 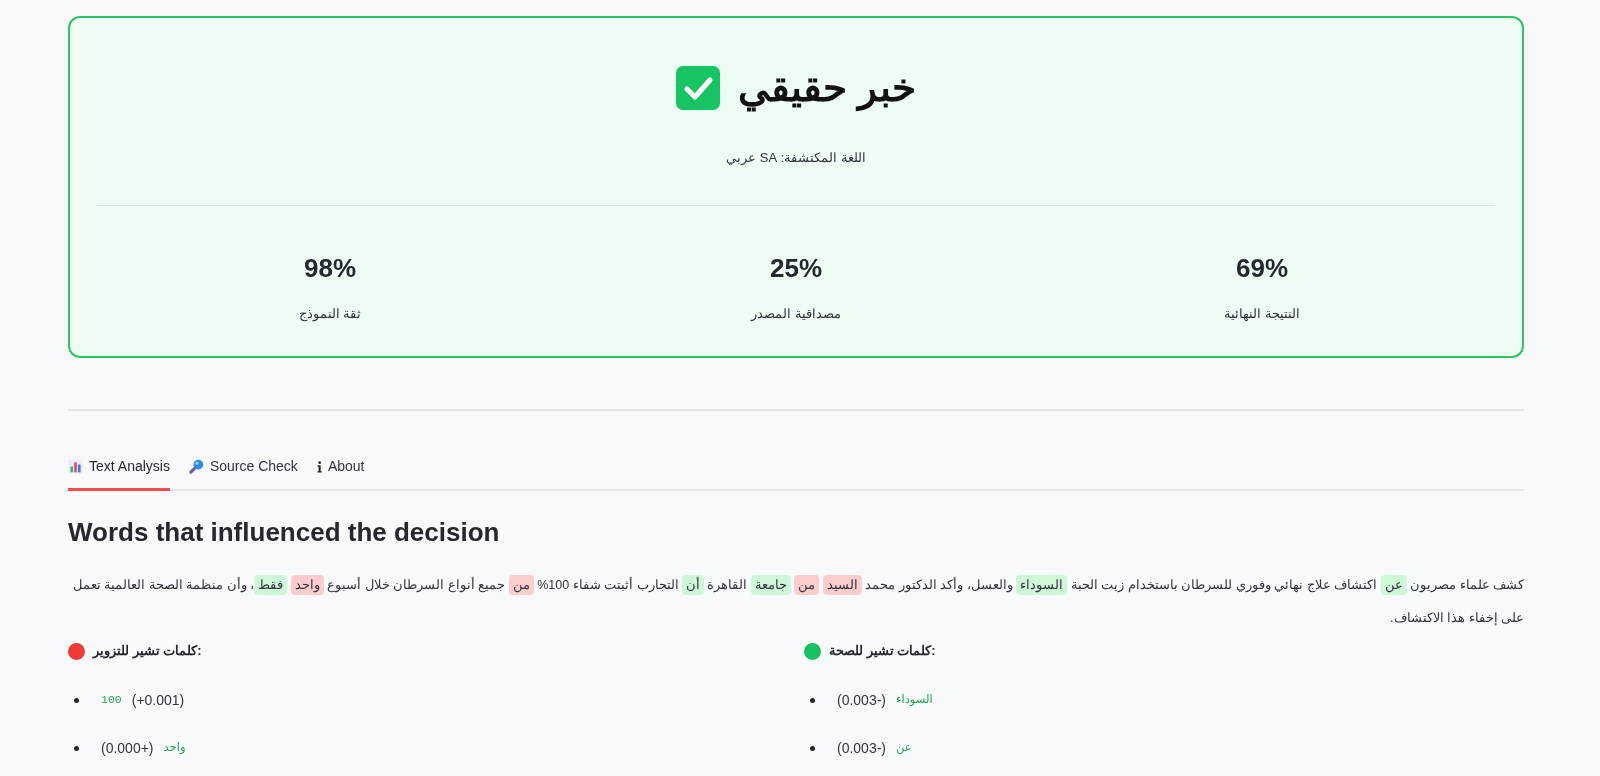 What do you see at coordinates (119, 471) in the screenshot?
I see `tab: Text Analysis` at bounding box center [119, 471].